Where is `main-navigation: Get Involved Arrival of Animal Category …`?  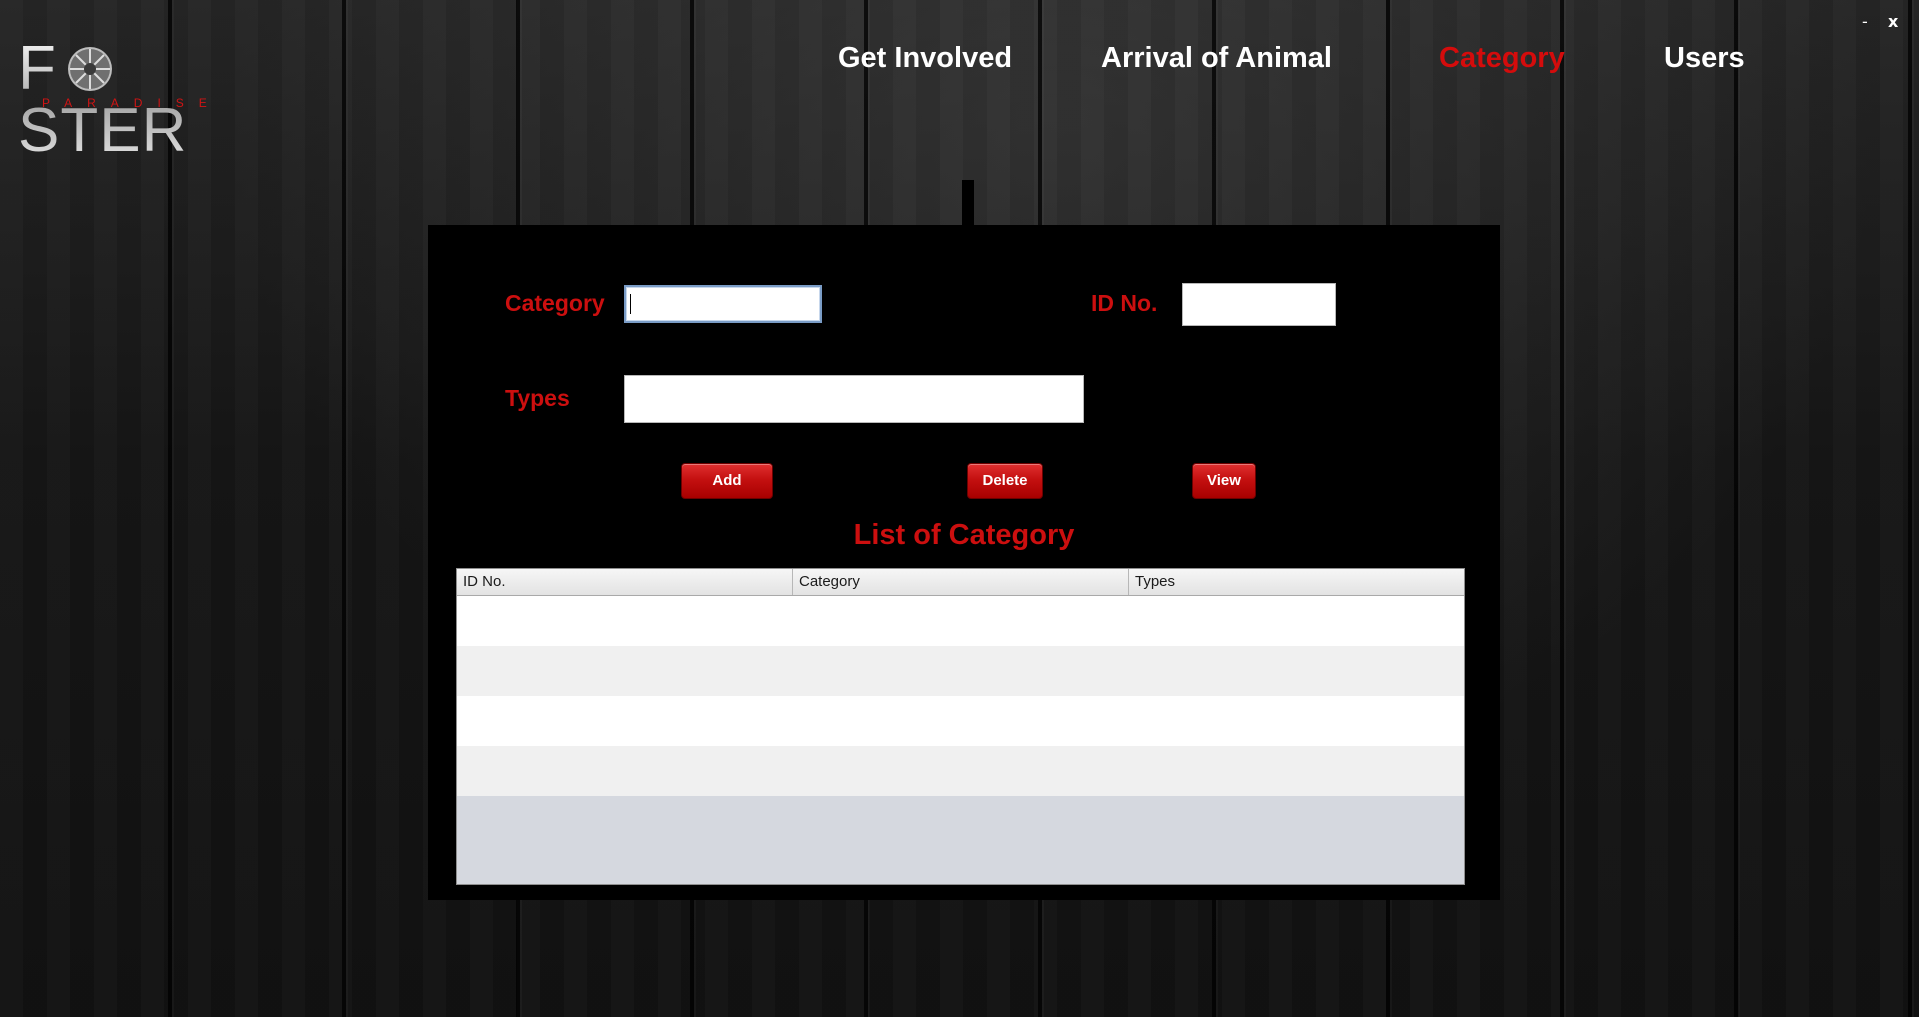
main-navigation: Get Involved Arrival of Animal Category … is located at coordinates (959, 62).